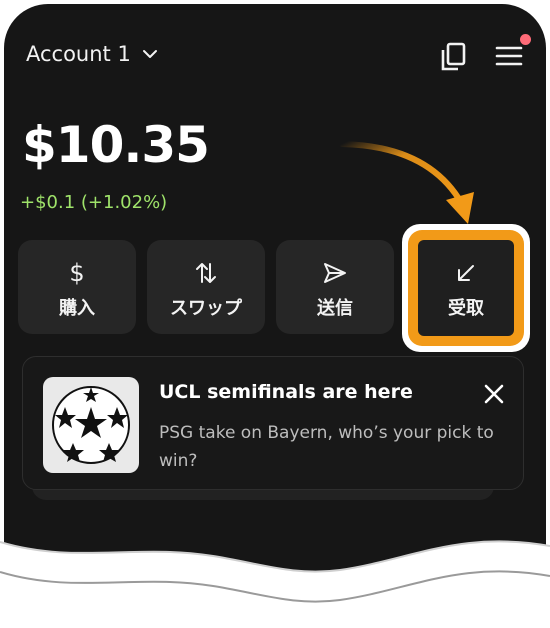  I want to click on swap-label: スワップ, so click(206, 308).